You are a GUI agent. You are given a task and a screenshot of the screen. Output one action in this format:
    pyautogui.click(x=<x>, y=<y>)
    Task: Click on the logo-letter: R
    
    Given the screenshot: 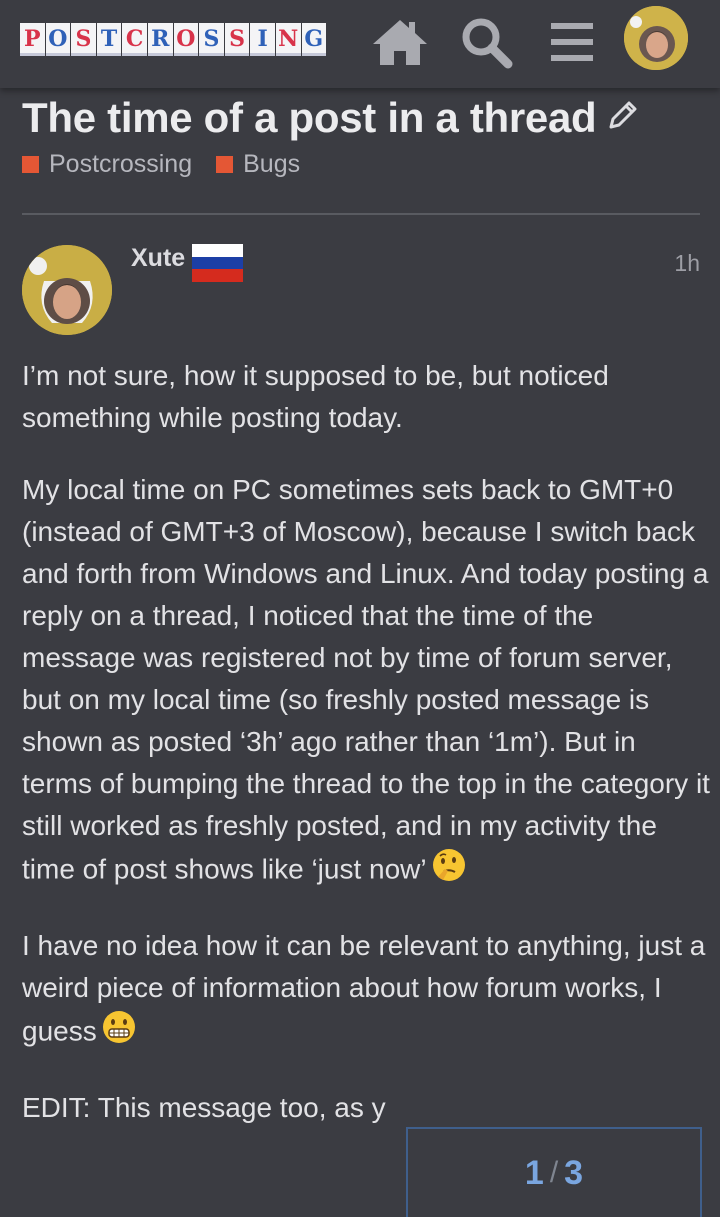 What is the action you would take?
    pyautogui.click(x=160, y=39)
    